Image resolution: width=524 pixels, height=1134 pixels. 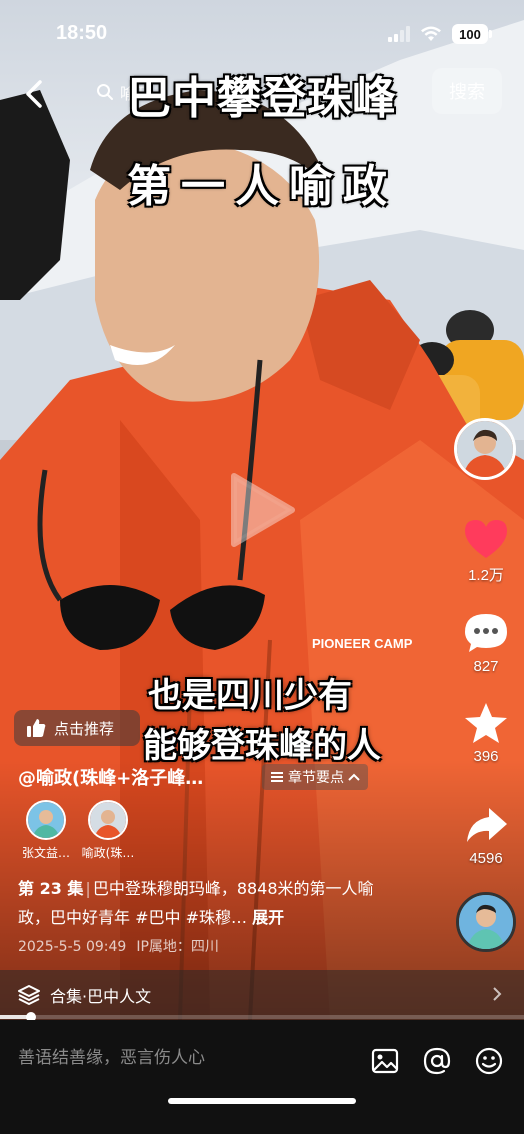 I want to click on svg-text: PIONEER CAMP, so click(x=362, y=643).